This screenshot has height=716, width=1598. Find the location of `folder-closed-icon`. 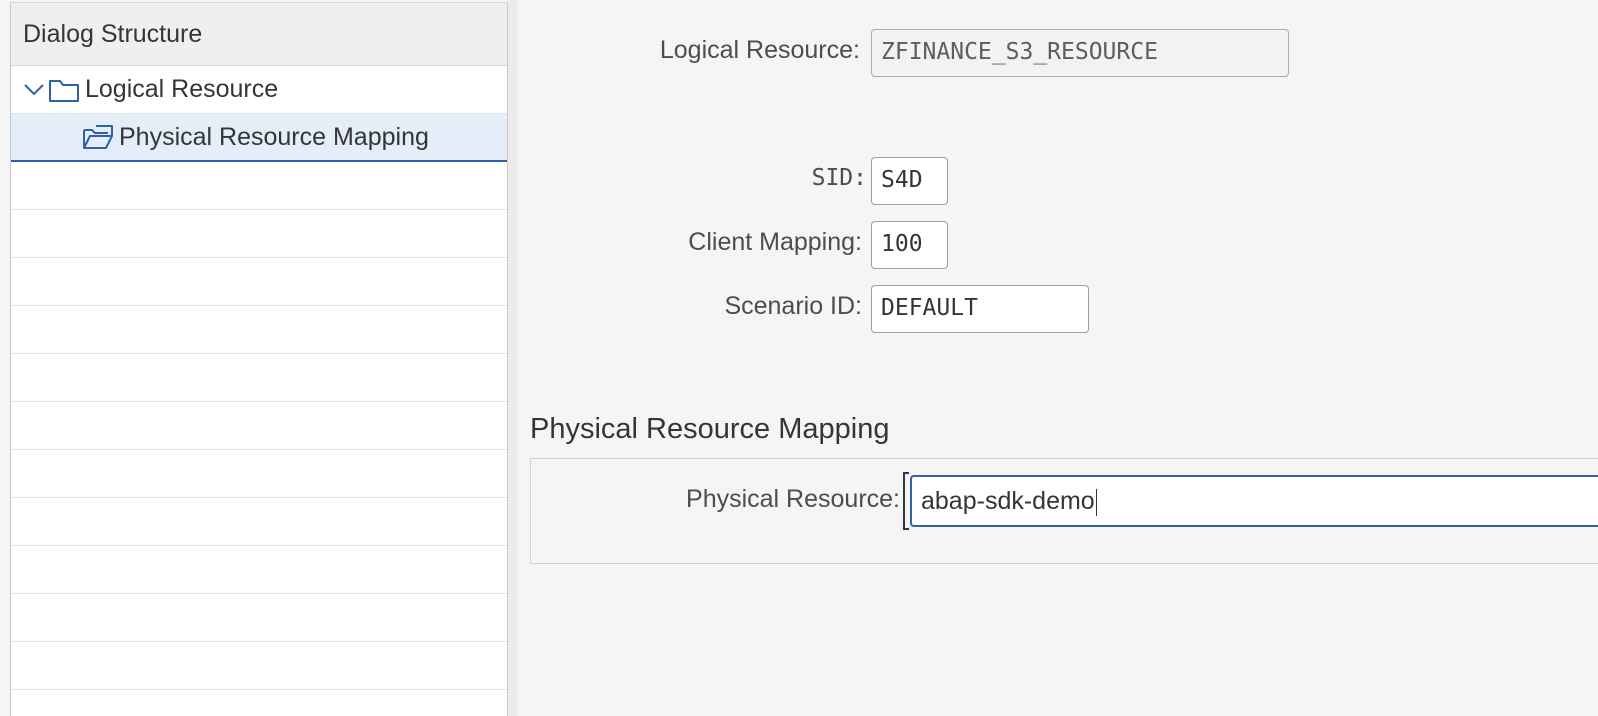

folder-closed-icon is located at coordinates (64, 90).